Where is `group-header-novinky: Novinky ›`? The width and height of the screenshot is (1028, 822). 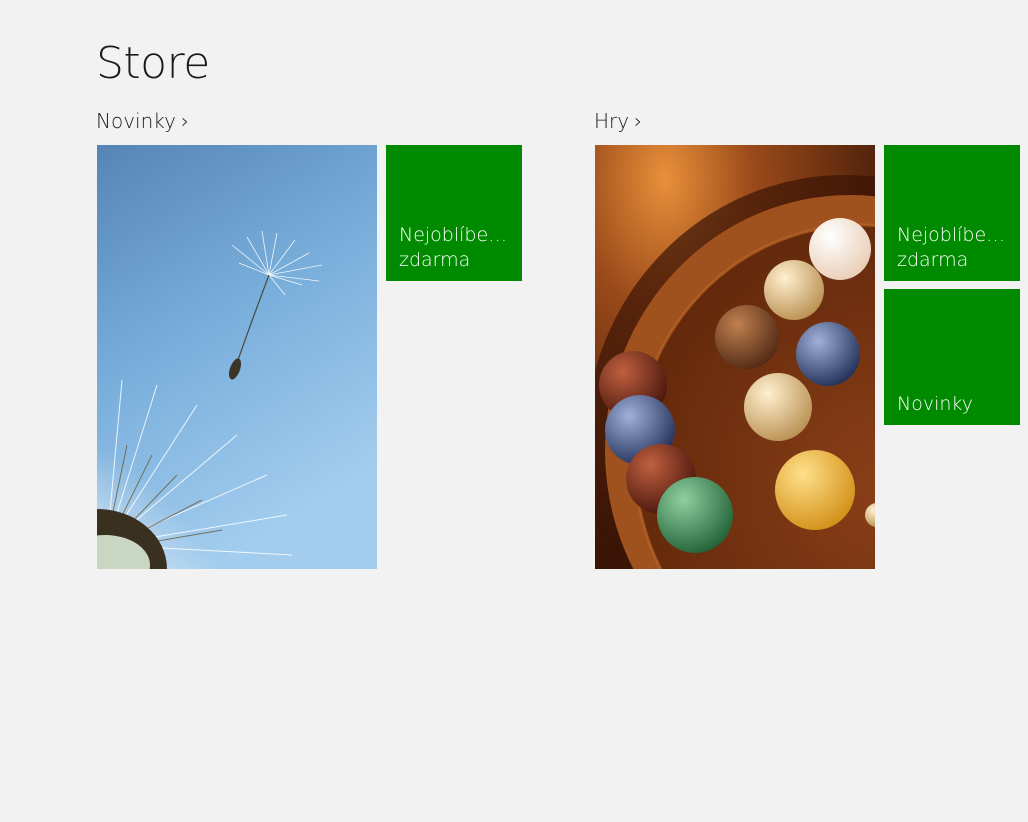
group-header-novinky: Novinky › is located at coordinates (142, 121).